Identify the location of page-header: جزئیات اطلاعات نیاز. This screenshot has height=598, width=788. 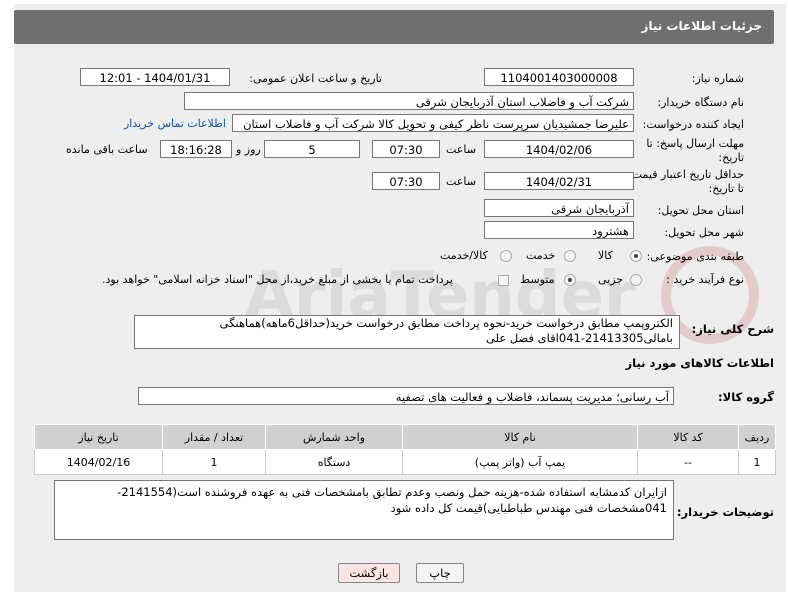
(394, 27).